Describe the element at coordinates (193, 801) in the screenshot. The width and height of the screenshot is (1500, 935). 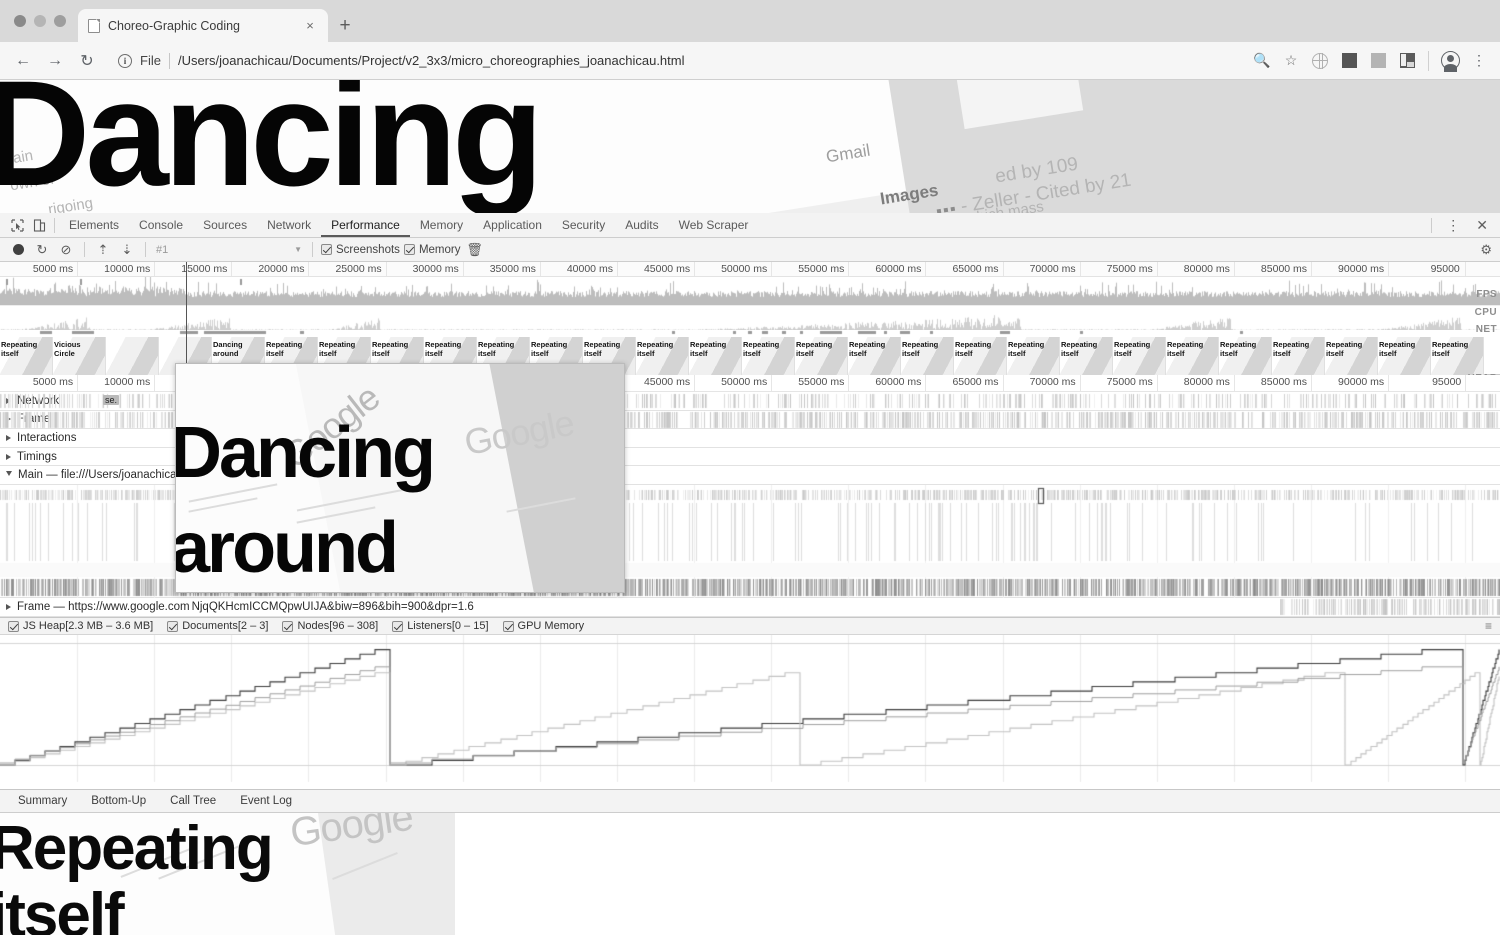
I see `tab-call-tree: Call Tree` at that location.